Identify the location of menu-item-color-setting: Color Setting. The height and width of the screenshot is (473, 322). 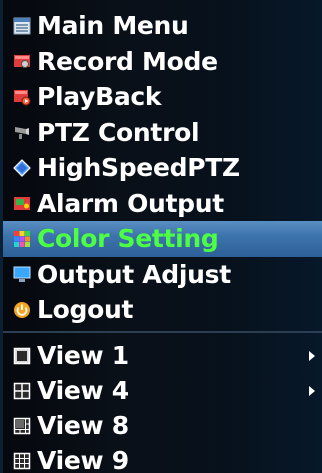
(162, 239).